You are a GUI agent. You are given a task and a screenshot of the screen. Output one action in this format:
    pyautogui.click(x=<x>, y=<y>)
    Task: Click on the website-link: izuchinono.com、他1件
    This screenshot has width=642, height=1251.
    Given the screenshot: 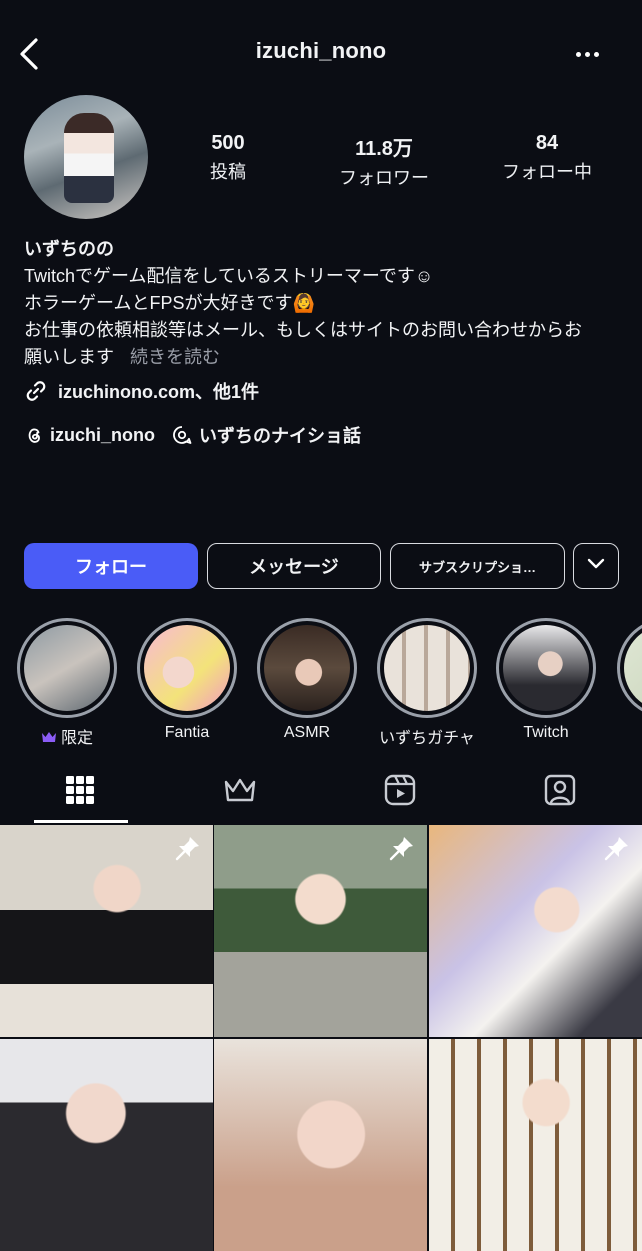 What is the action you would take?
    pyautogui.click(x=141, y=391)
    